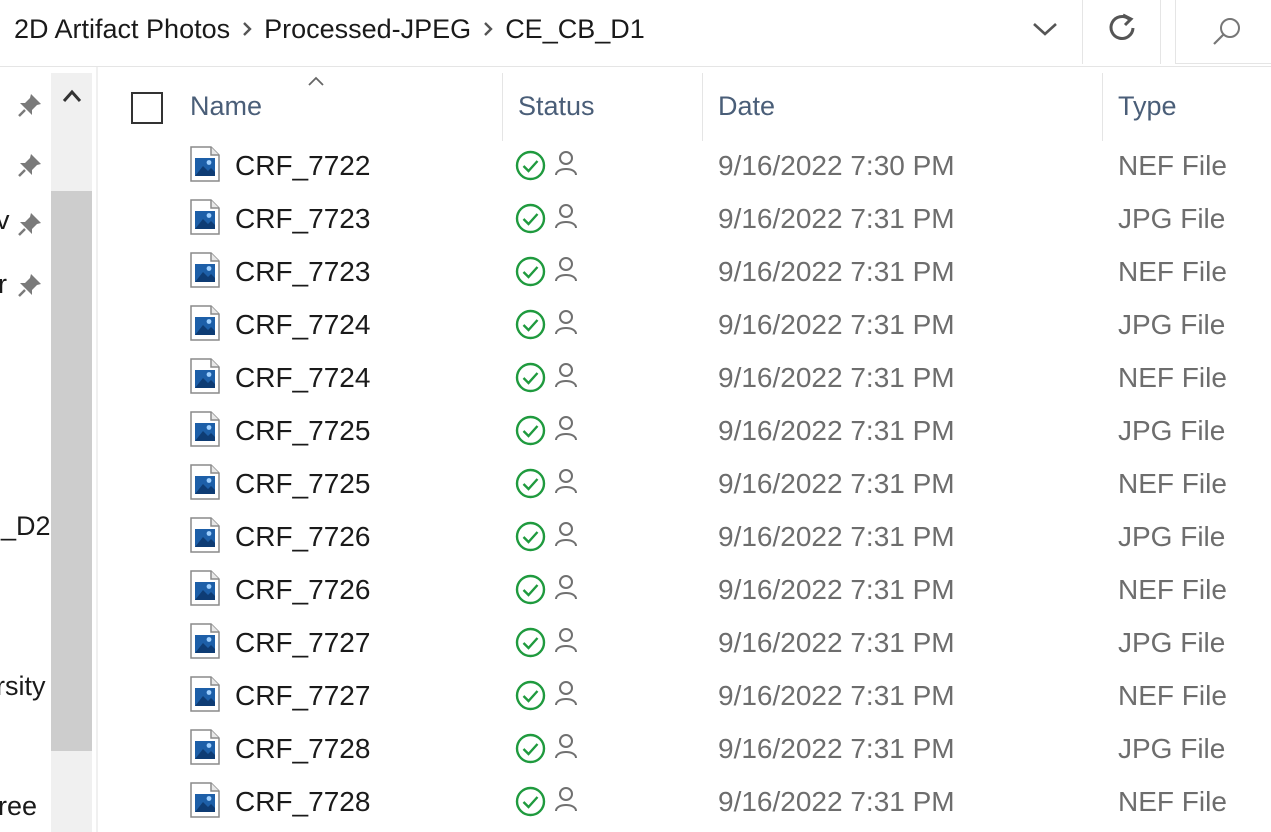 This screenshot has width=1271, height=832. I want to click on file-row: CRF_7726 9/16/2022 7:31 PM NEF File, so click(684, 590).